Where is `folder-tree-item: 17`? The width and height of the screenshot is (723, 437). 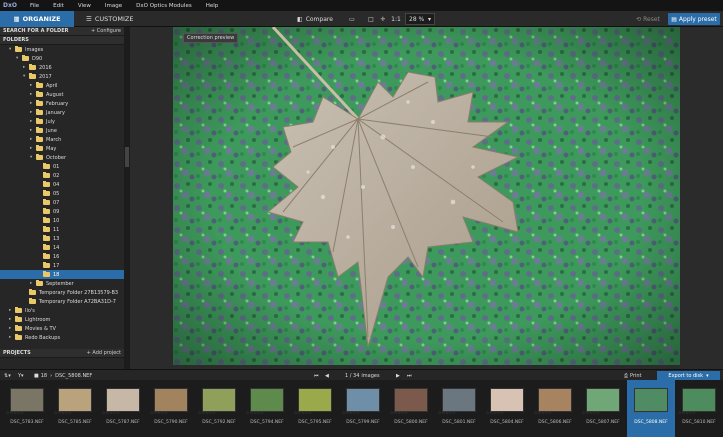
folder-tree-item: 17 is located at coordinates (62, 265).